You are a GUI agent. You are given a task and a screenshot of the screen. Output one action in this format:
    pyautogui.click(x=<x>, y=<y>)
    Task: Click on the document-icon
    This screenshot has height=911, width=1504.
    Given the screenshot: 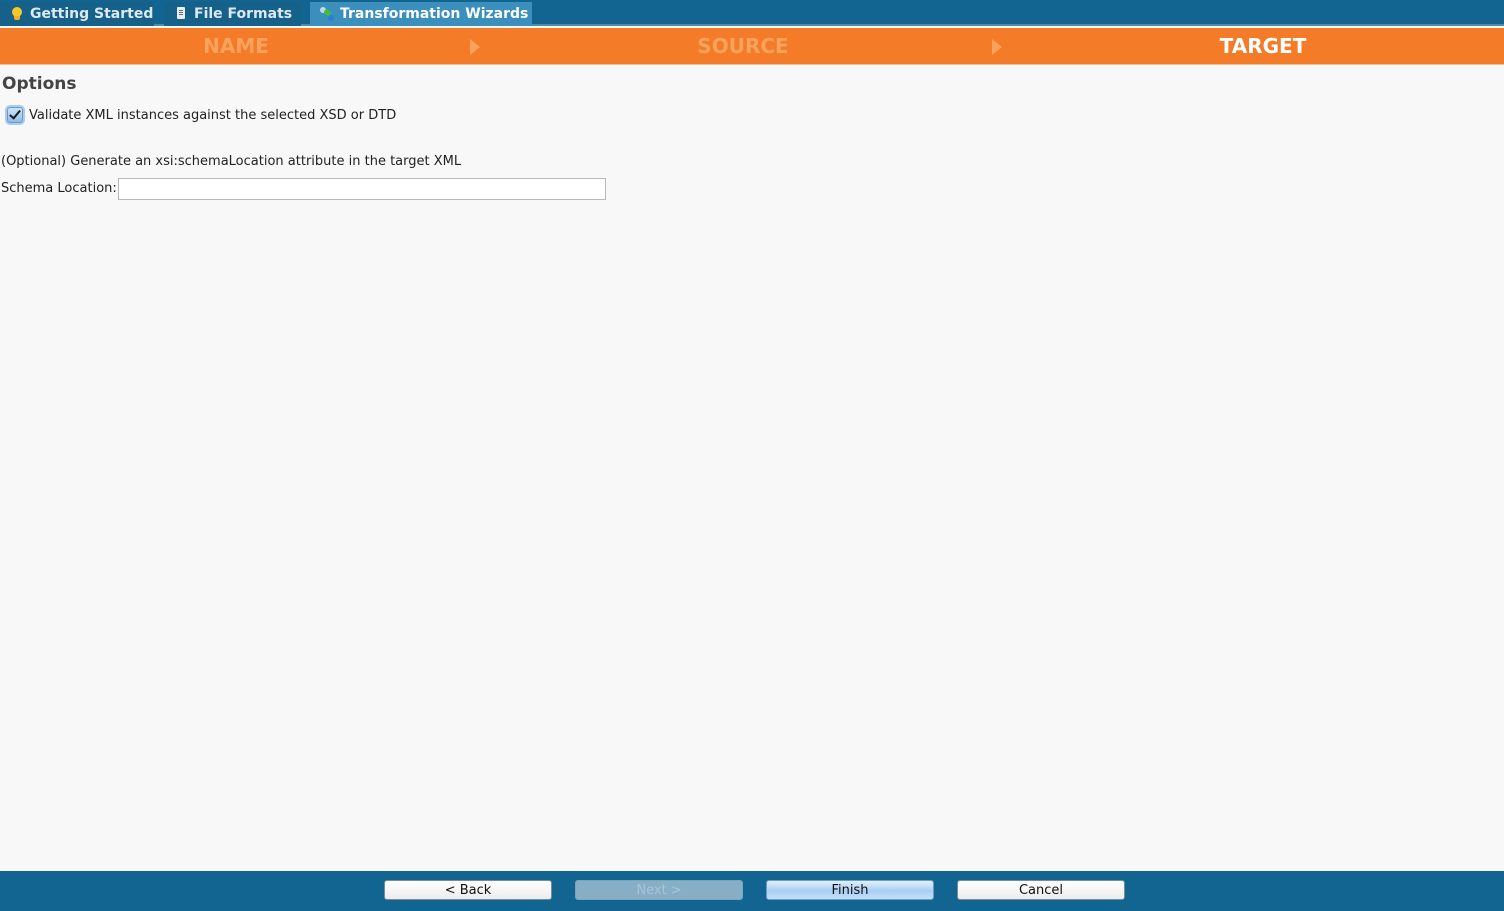 What is the action you would take?
    pyautogui.click(x=181, y=14)
    